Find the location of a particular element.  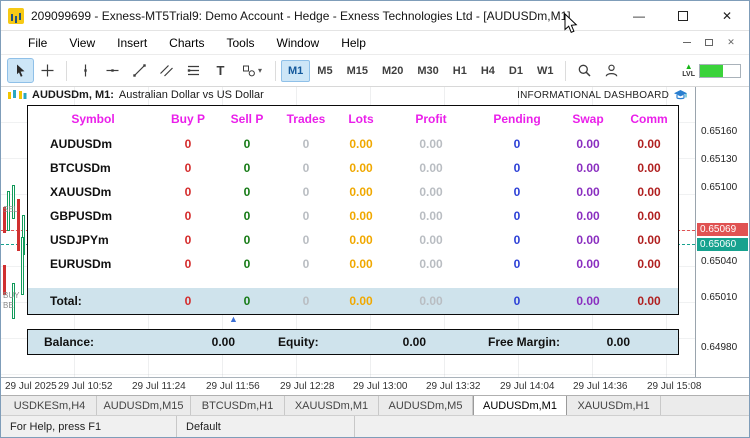

crosshair-tool-button is located at coordinates (47, 70).